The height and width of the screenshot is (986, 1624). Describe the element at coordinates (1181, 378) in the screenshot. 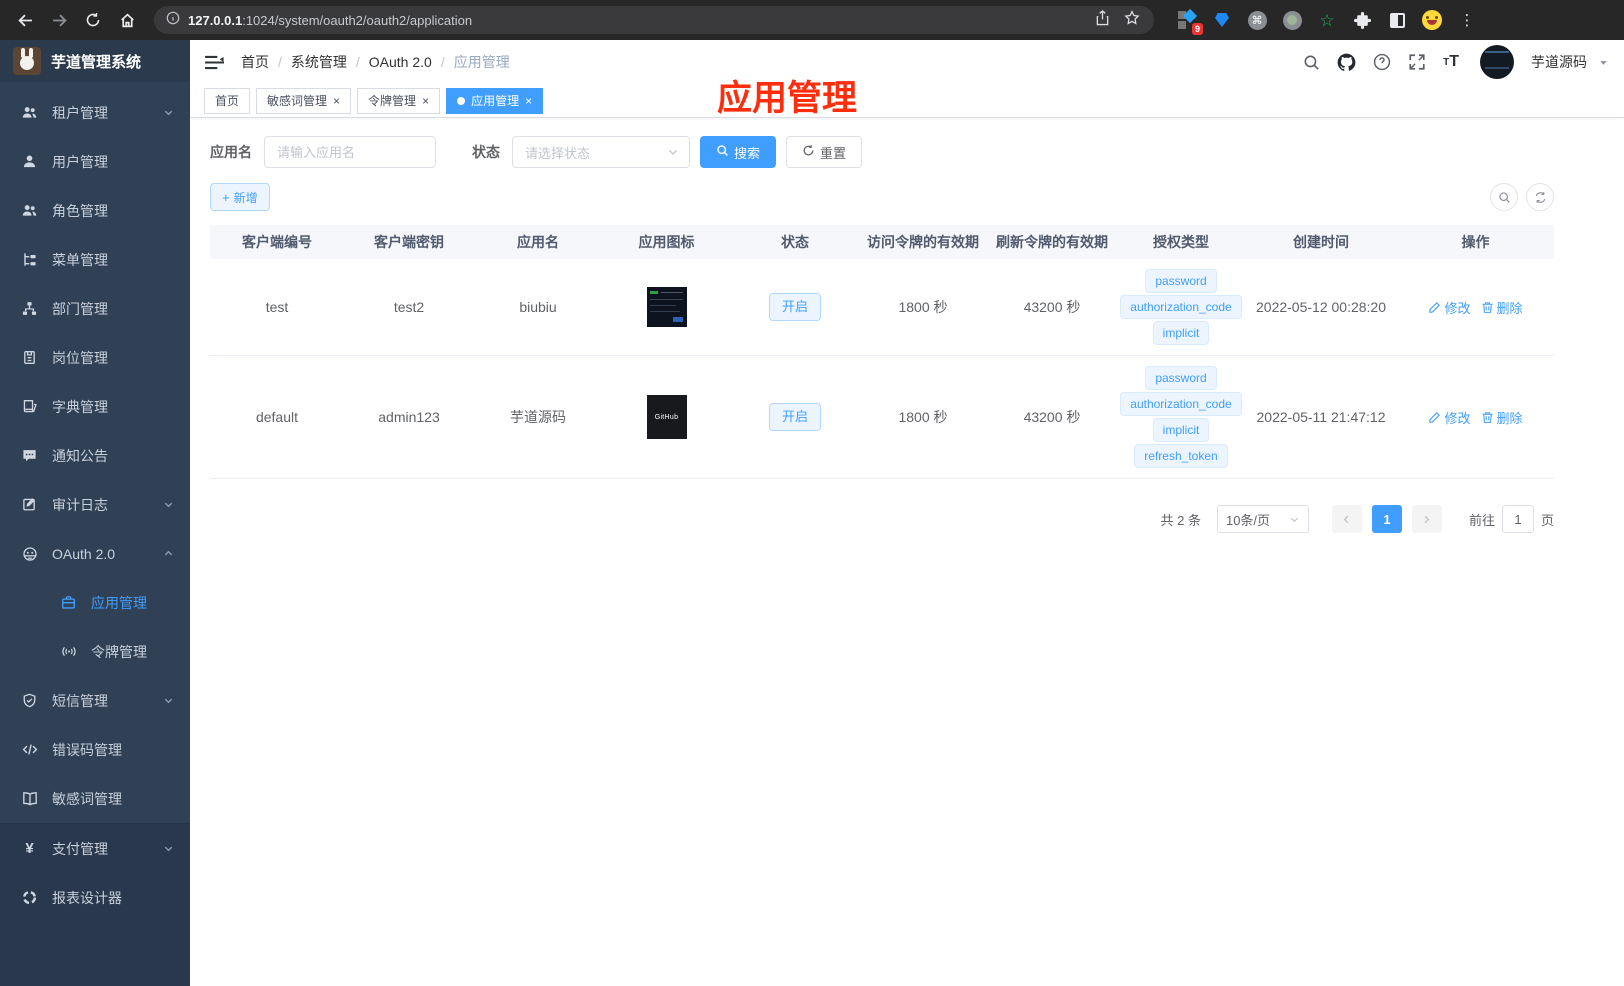

I see `grant-type-tag: password` at that location.